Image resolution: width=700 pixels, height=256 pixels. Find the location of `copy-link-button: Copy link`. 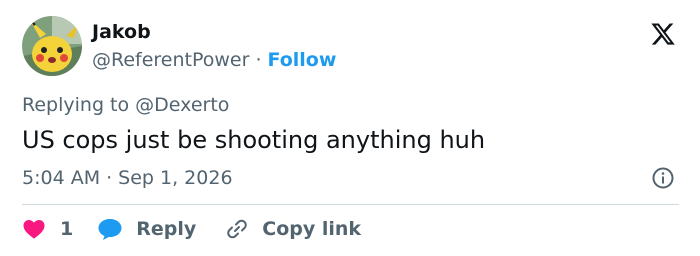

copy-link-button: Copy link is located at coordinates (293, 229).